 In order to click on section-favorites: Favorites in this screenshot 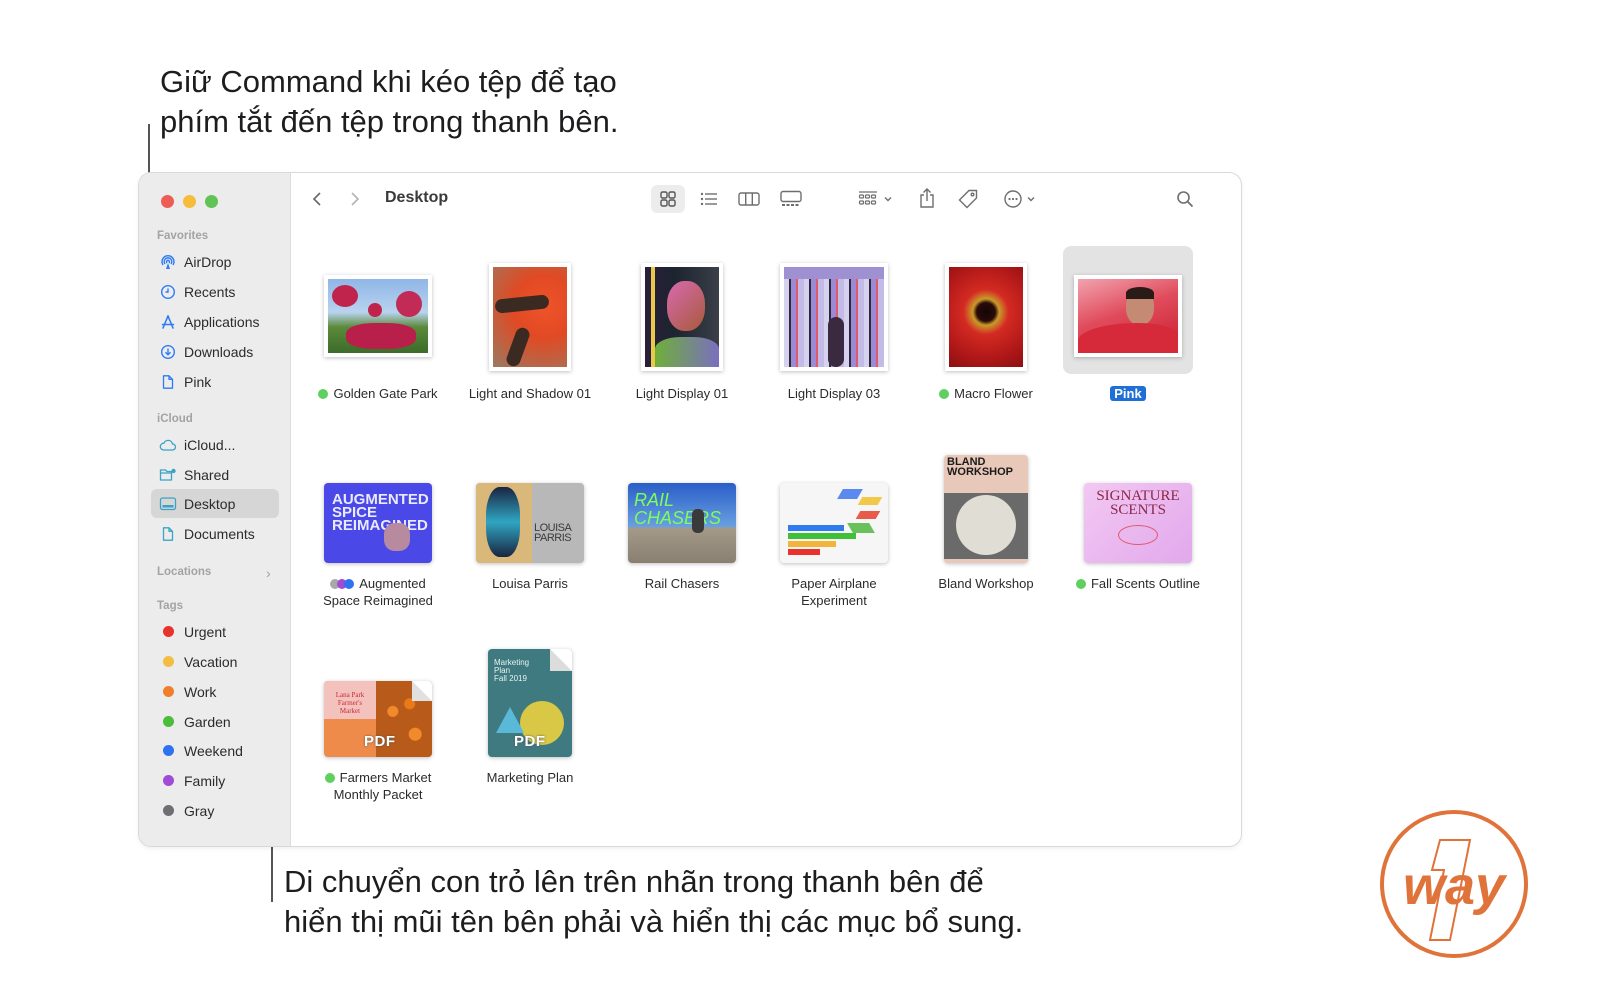, I will do `click(183, 236)`.